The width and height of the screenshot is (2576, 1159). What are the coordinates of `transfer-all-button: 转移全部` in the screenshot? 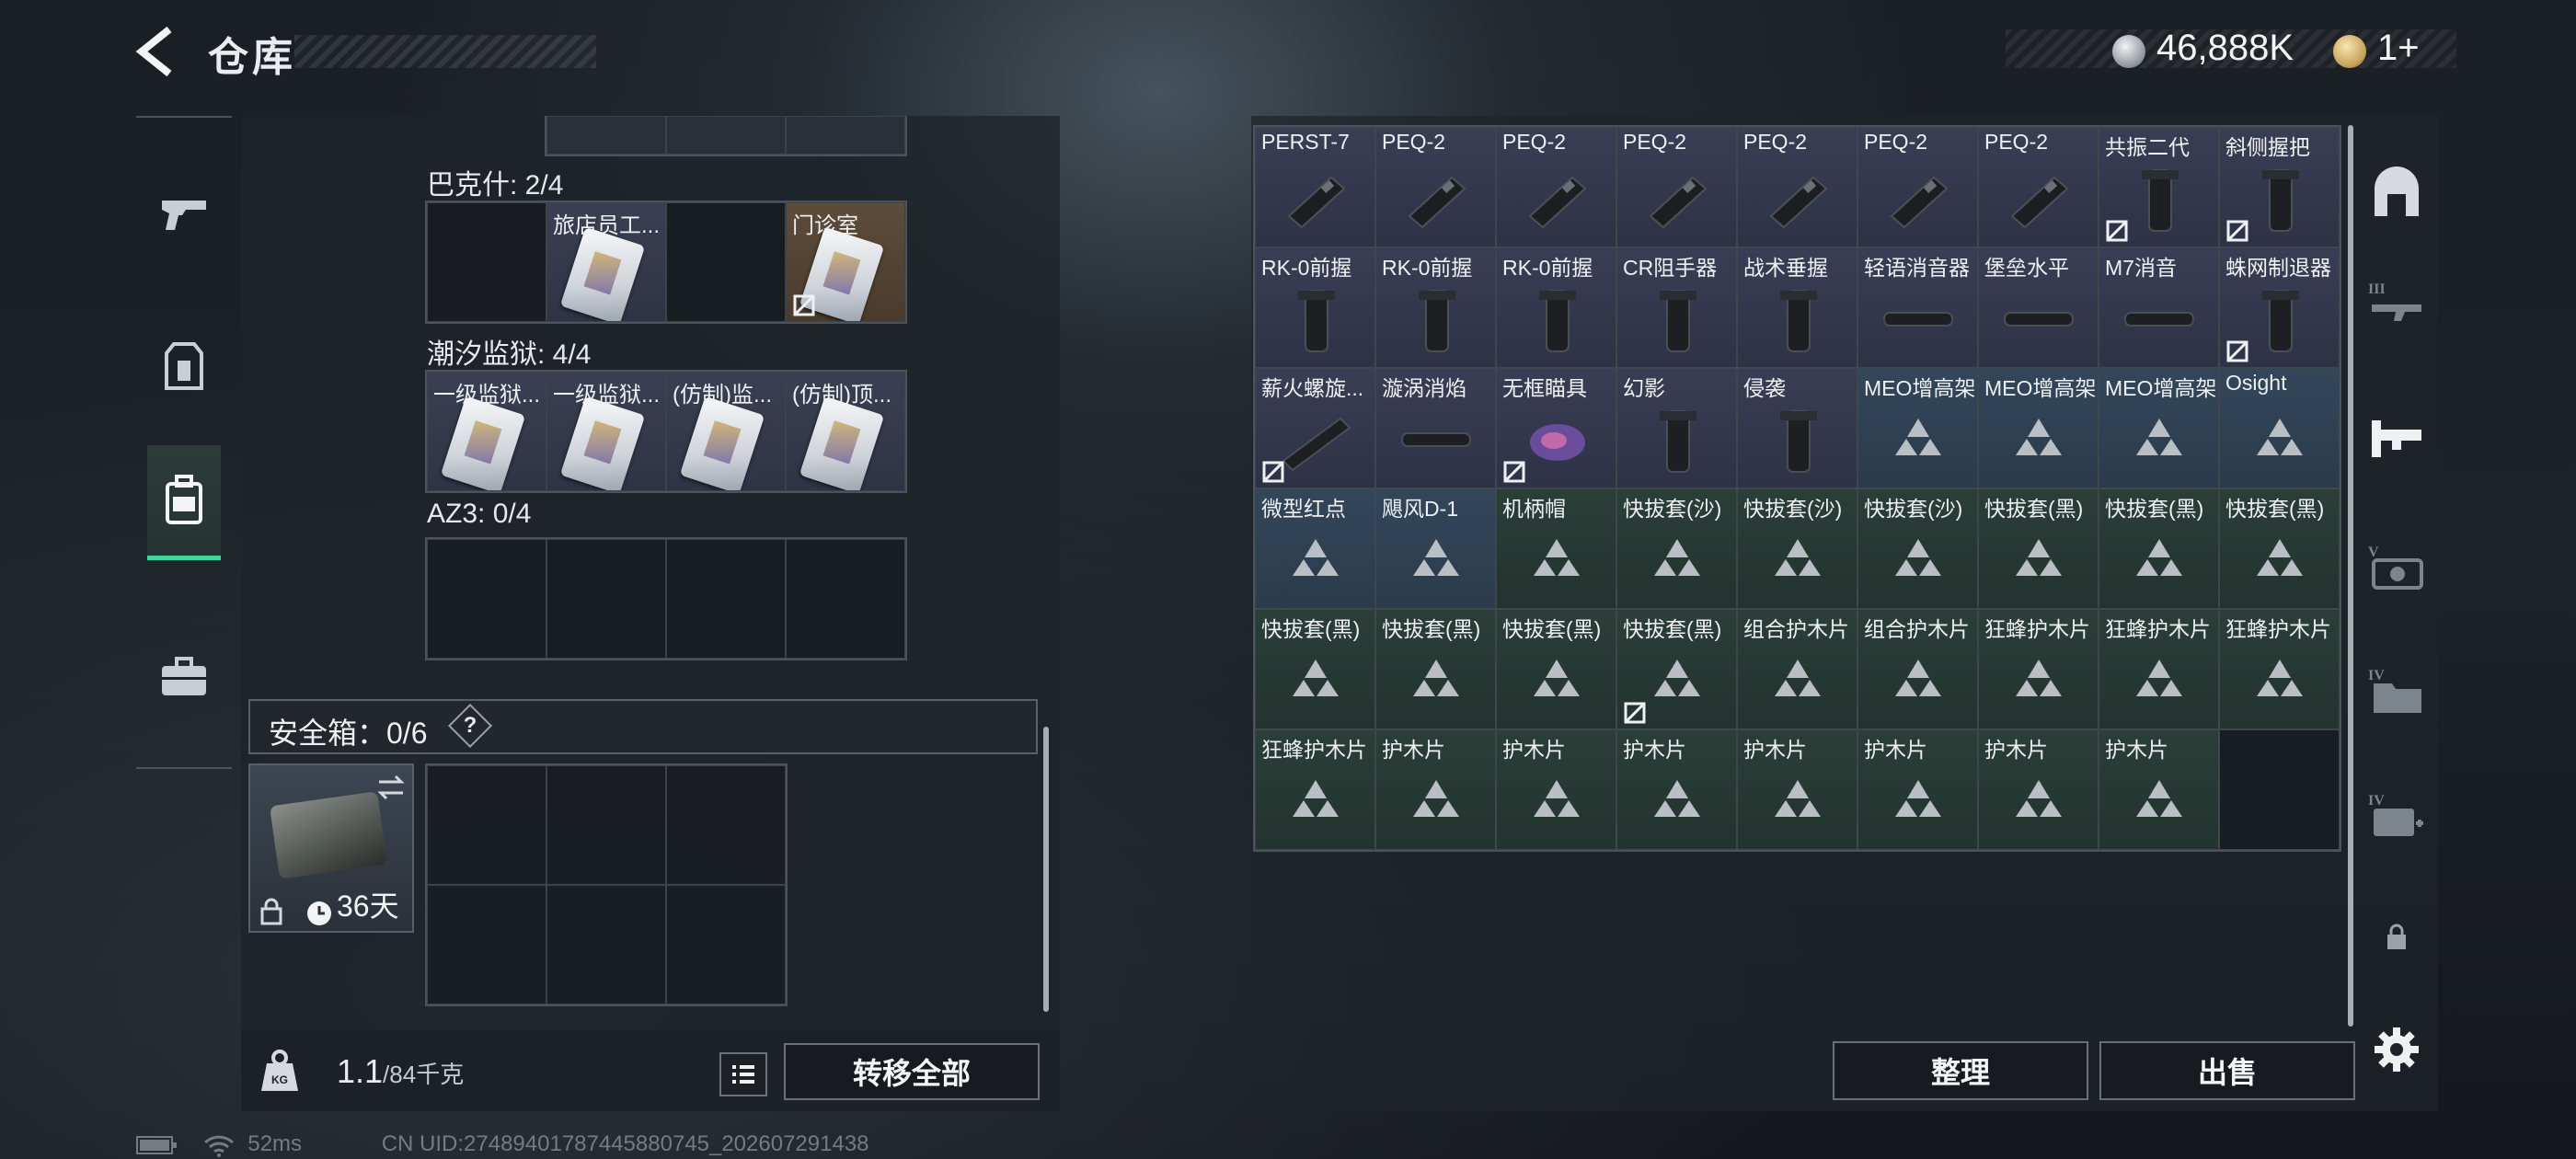 It's located at (912, 1071).